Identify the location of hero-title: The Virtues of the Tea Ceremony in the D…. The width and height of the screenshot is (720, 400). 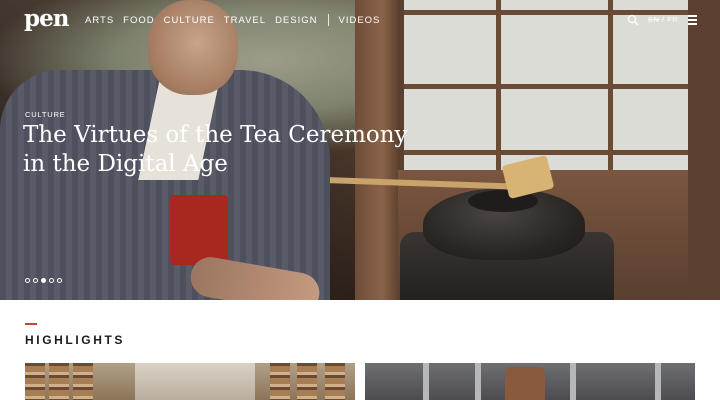
(228, 150).